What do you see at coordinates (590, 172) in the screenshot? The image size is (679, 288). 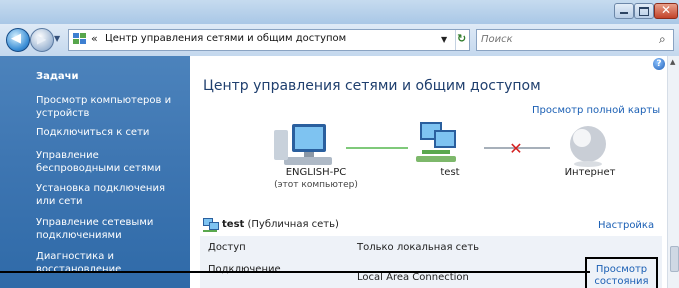 I see `internet-label: Интернет` at bounding box center [590, 172].